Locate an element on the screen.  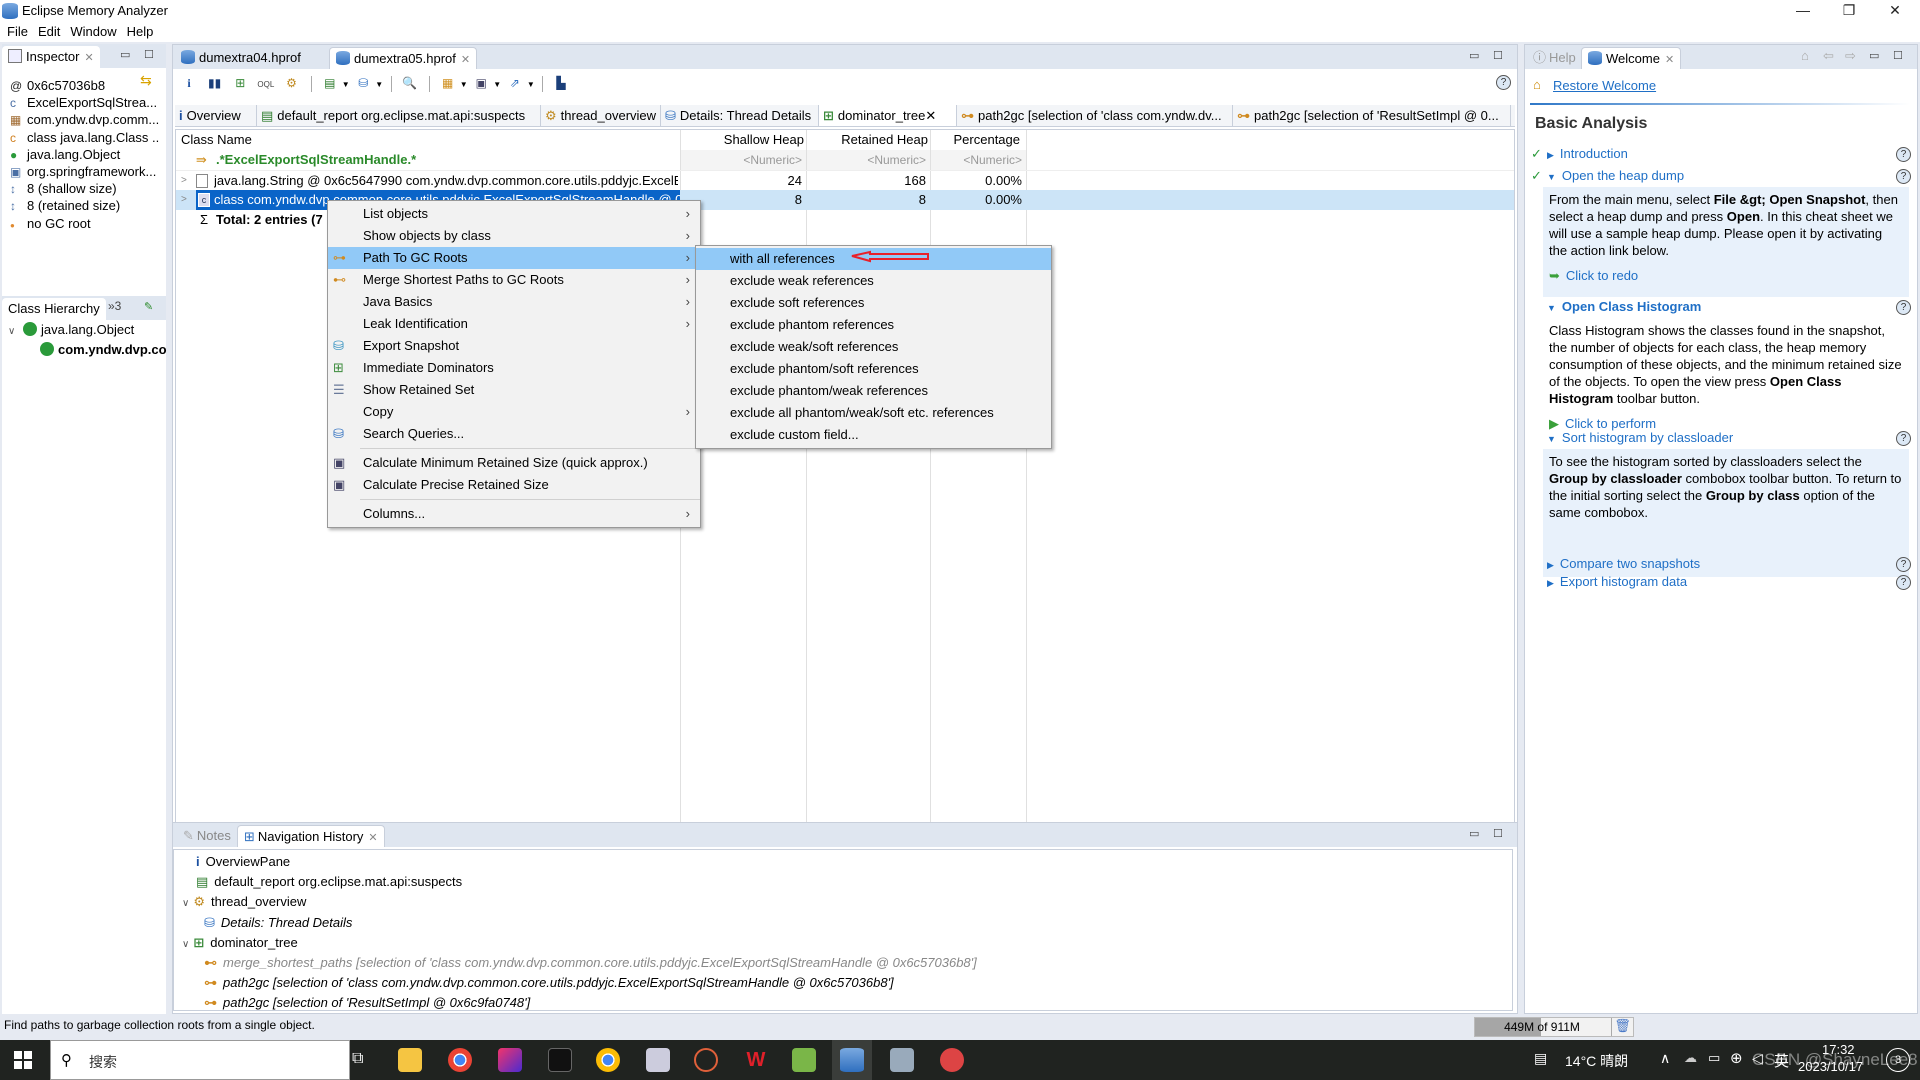
submenu-item: exclude soft references is located at coordinates (873, 303).